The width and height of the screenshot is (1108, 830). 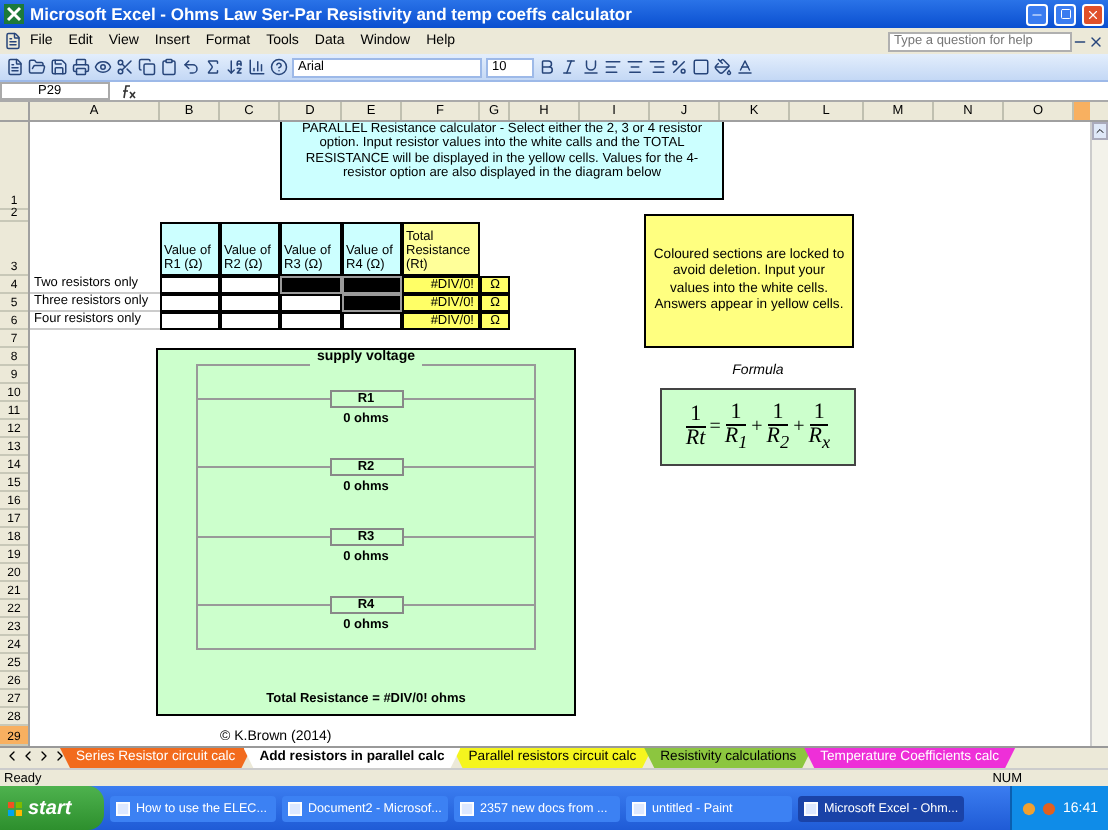 What do you see at coordinates (1037, 14) in the screenshot?
I see `minimize-button` at bounding box center [1037, 14].